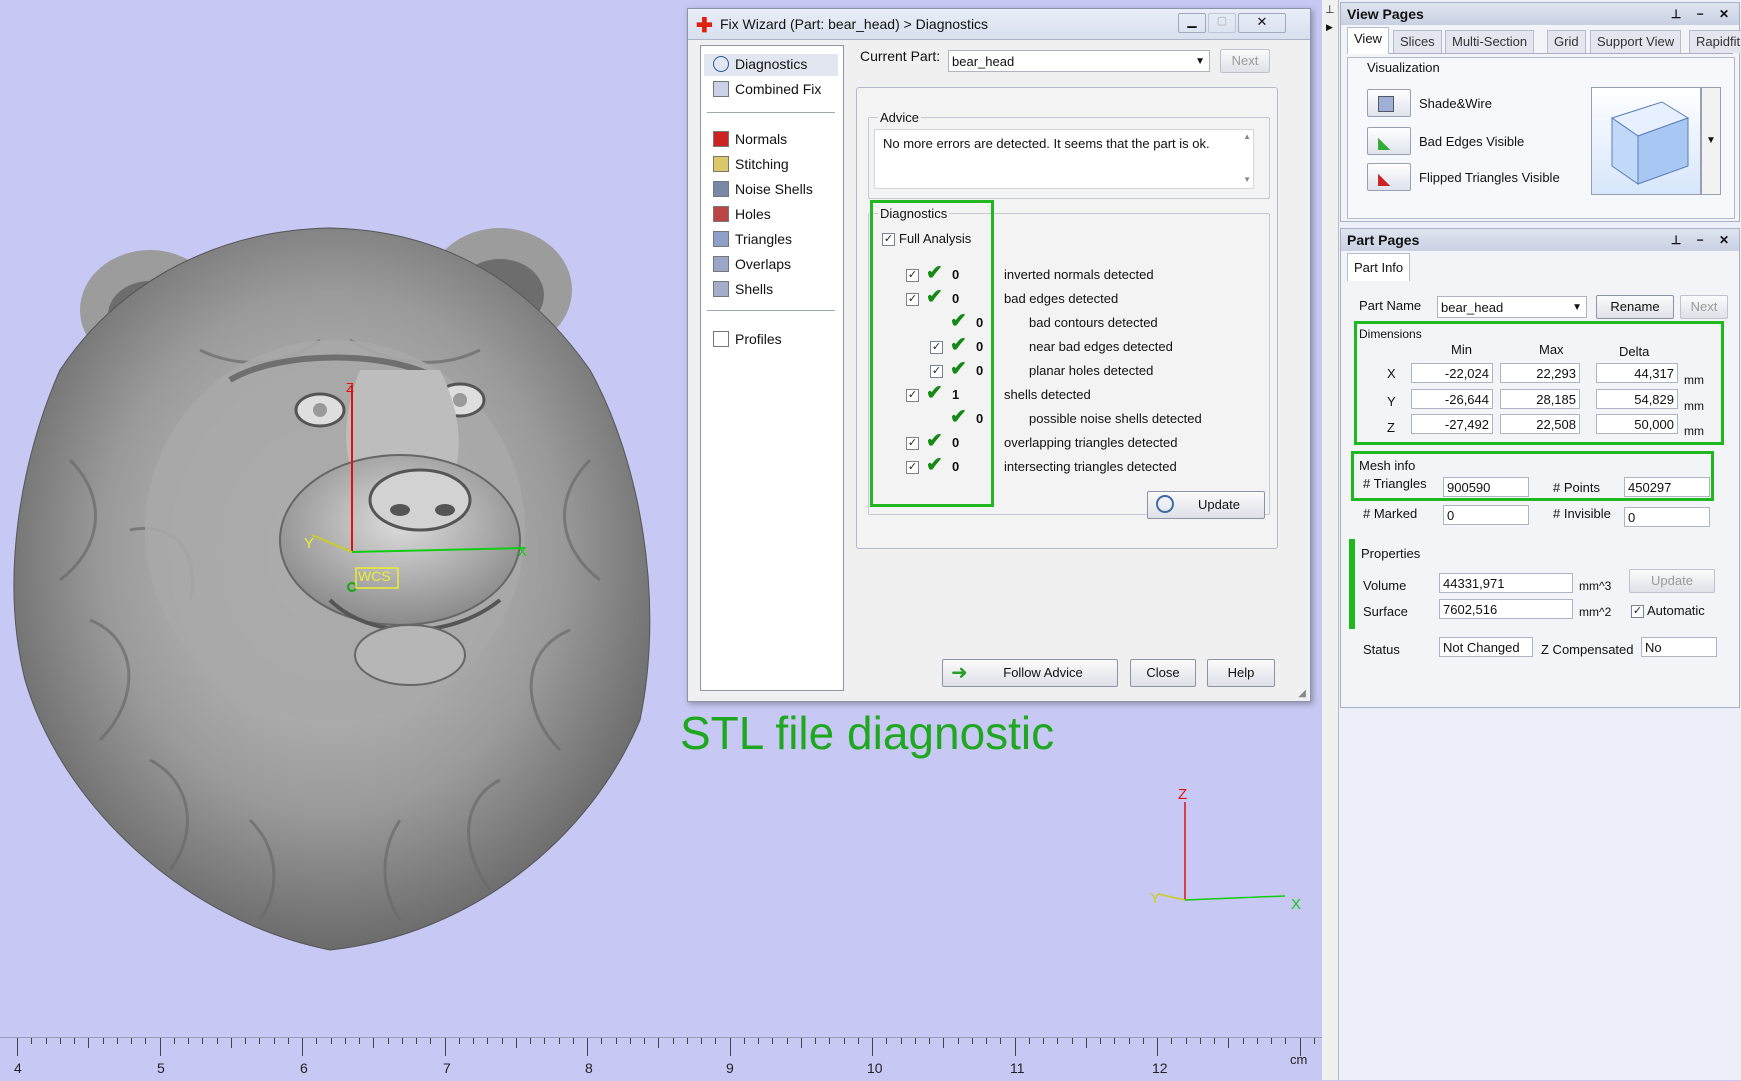  Describe the element at coordinates (1200, 61) in the screenshot. I see `chevron-down-icon: ▼` at that location.